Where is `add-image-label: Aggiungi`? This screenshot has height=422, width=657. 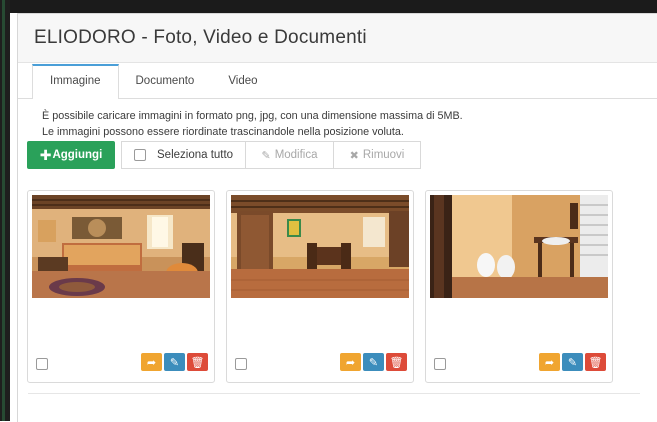
add-image-label: Aggiungi is located at coordinates (77, 155).